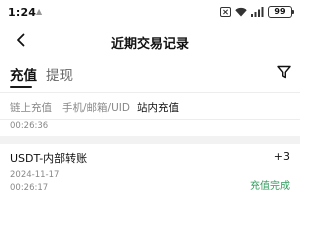 Image resolution: width=320 pixels, height=240 pixels. I want to click on record-time: 00:26:17, so click(29, 188).